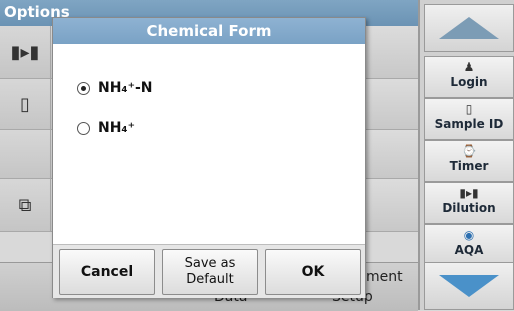  Describe the element at coordinates (384, 277) in the screenshot. I see `bottom-label-fragment: ment` at that location.